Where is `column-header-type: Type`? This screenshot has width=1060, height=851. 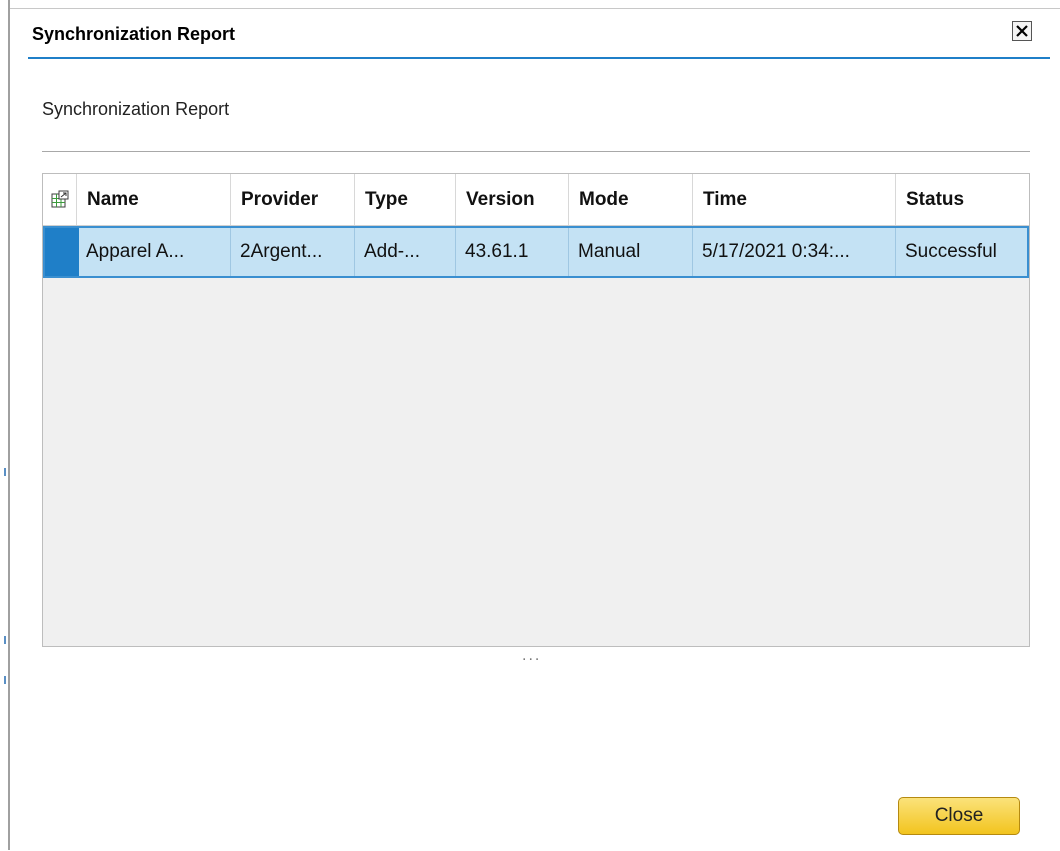
column-header-type: Type is located at coordinates (405, 199).